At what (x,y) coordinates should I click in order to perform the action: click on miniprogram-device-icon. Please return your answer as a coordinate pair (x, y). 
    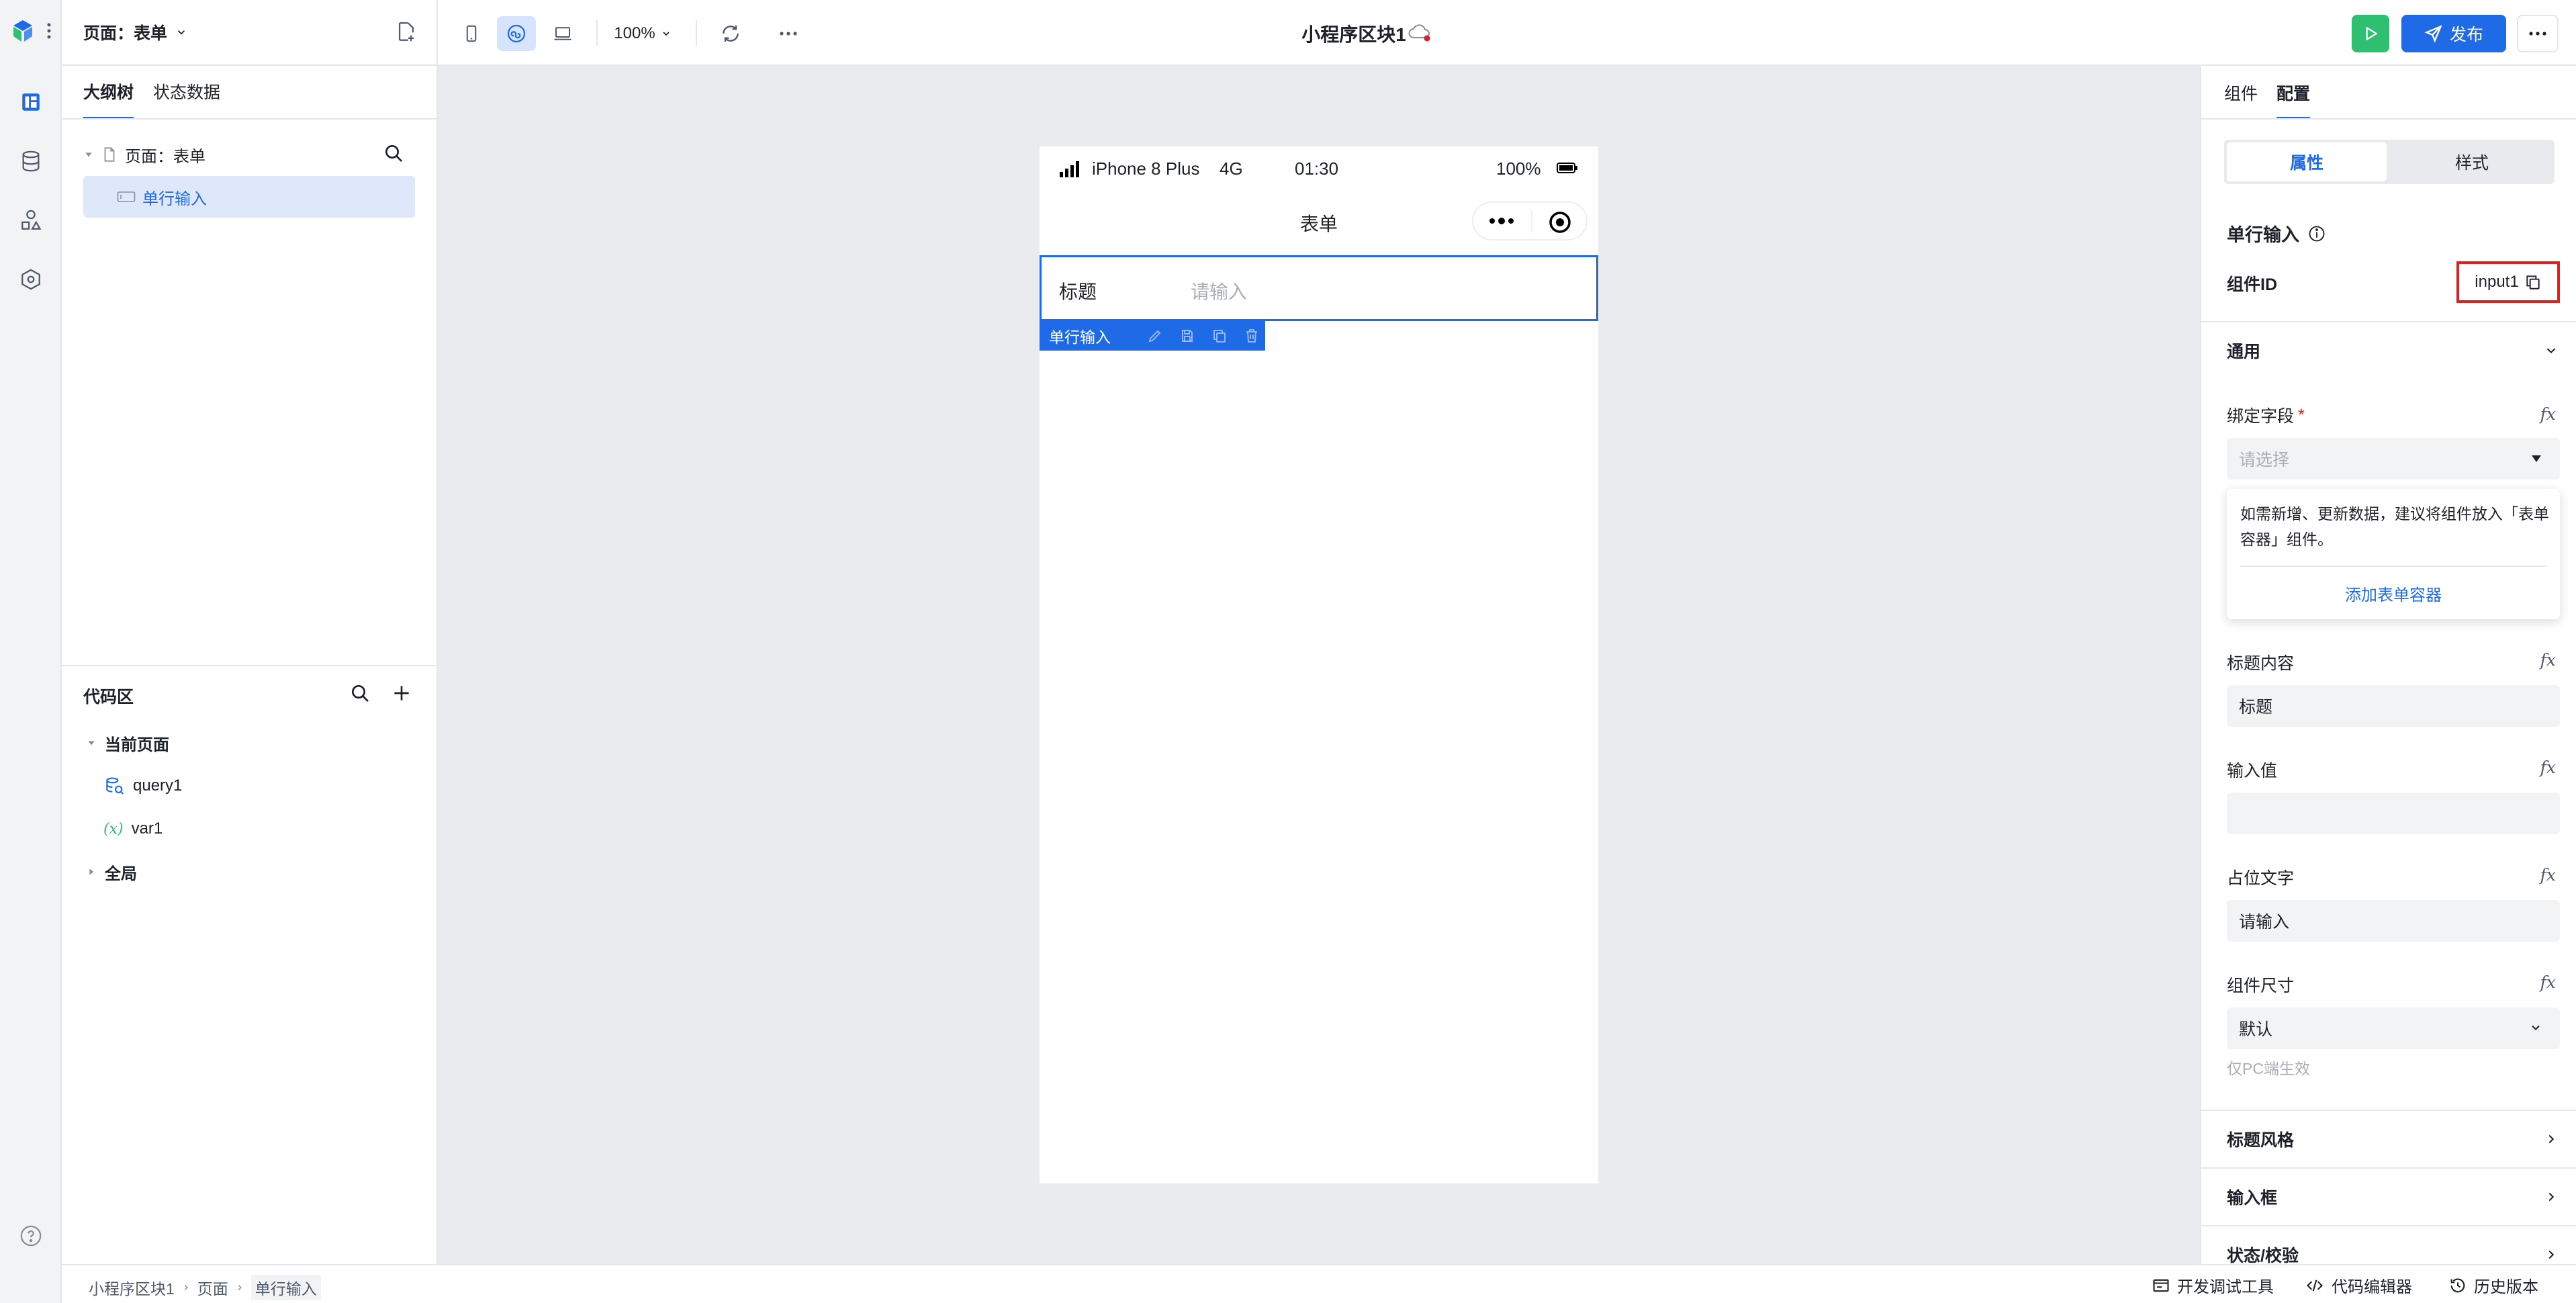
    Looking at the image, I should click on (516, 33).